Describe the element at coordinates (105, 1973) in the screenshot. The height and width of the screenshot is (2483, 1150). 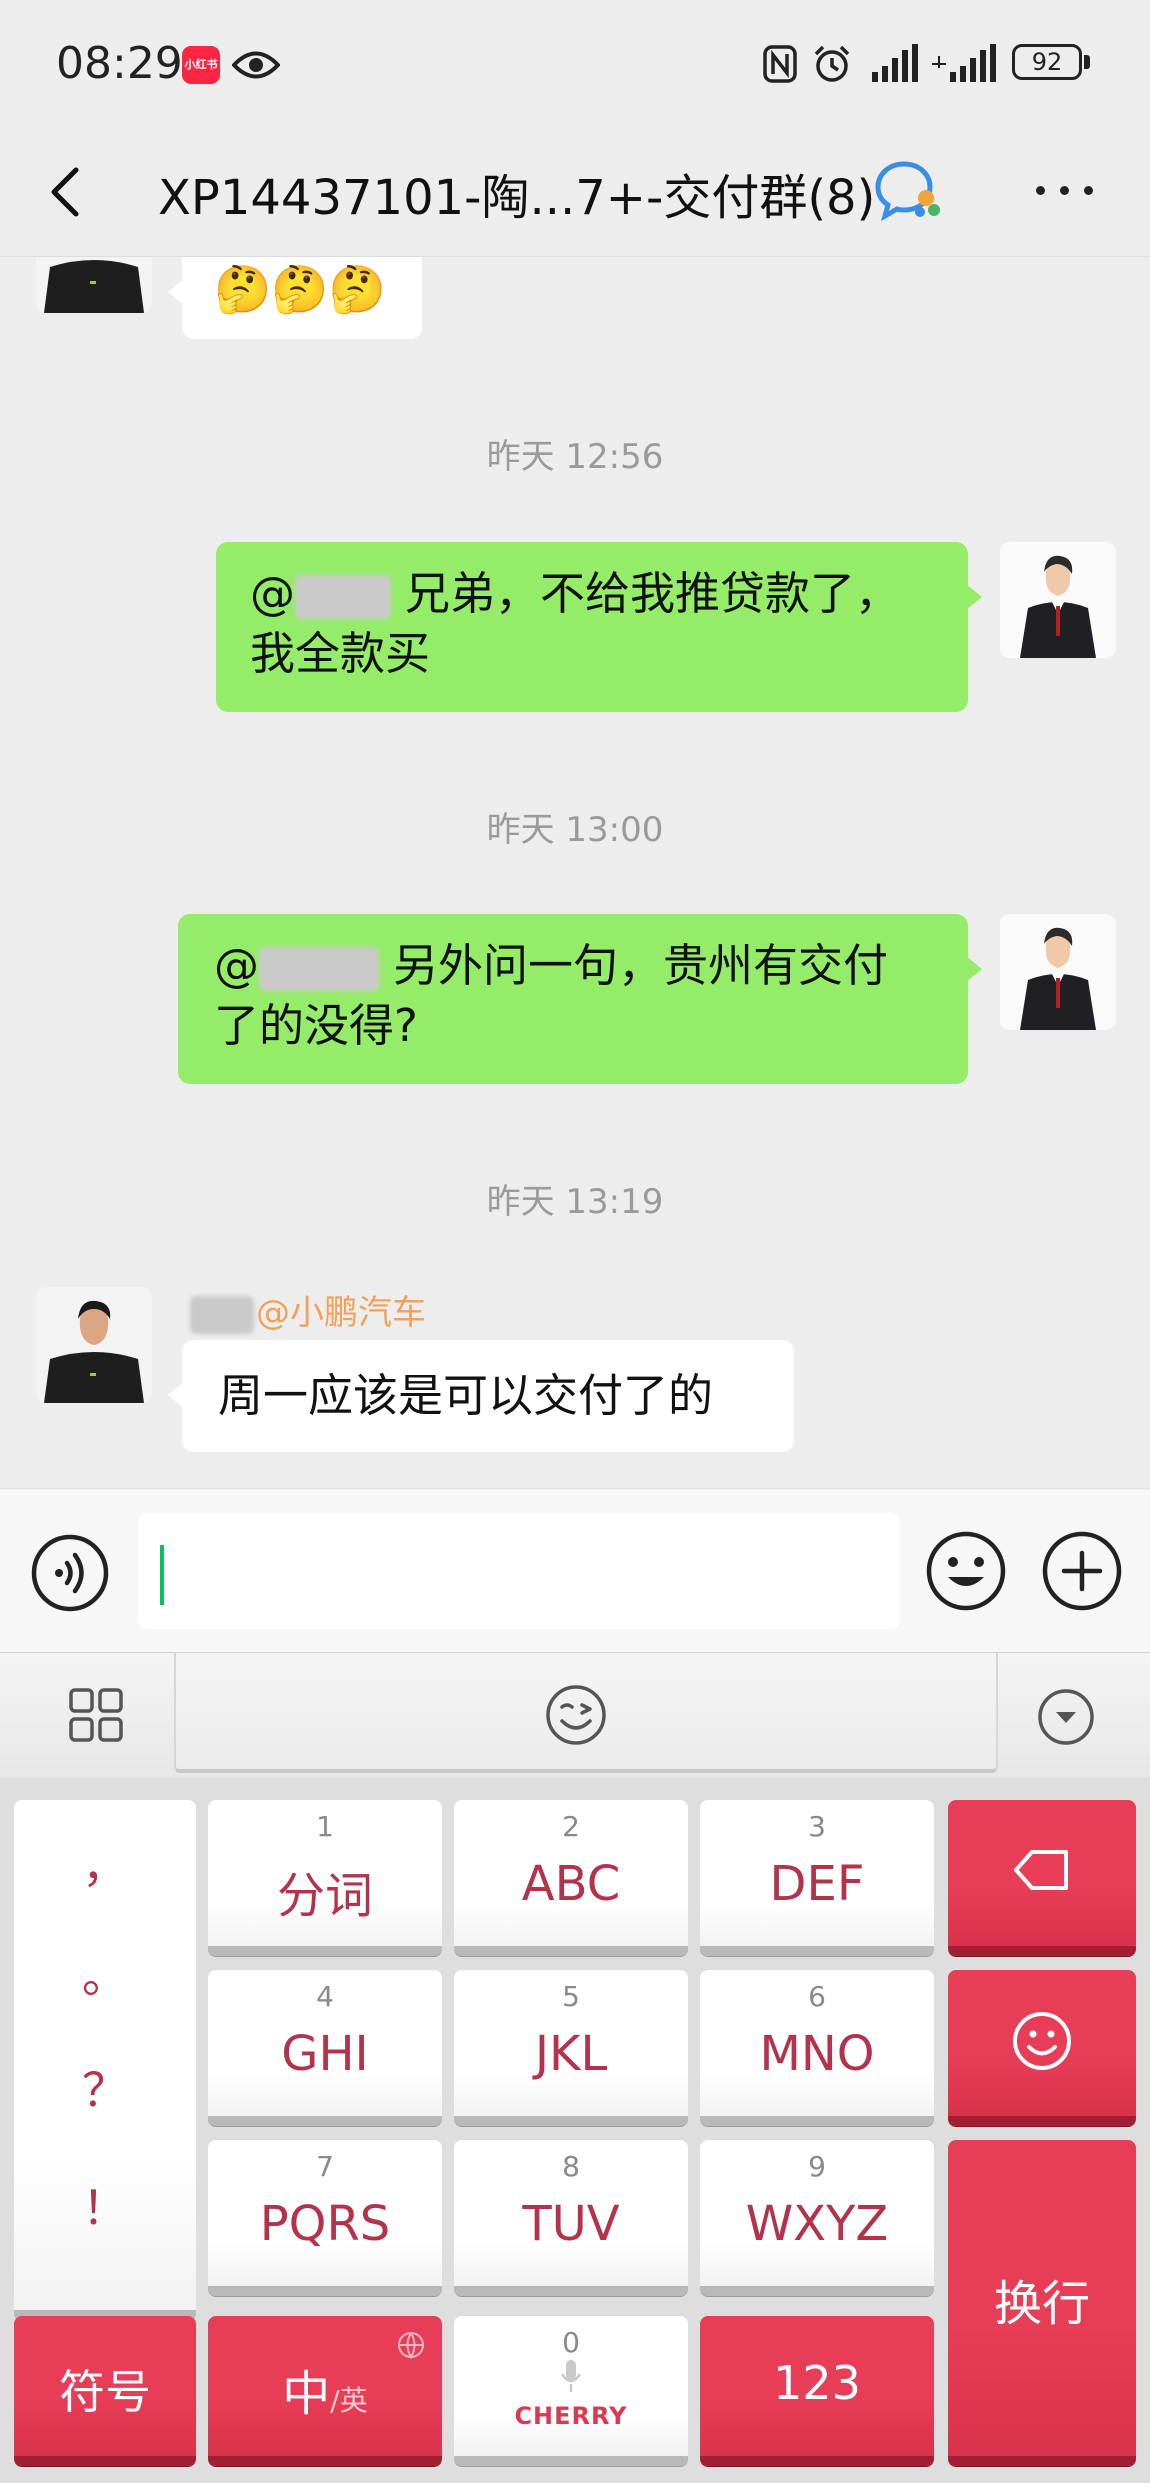
I see `key-period: 。` at that location.